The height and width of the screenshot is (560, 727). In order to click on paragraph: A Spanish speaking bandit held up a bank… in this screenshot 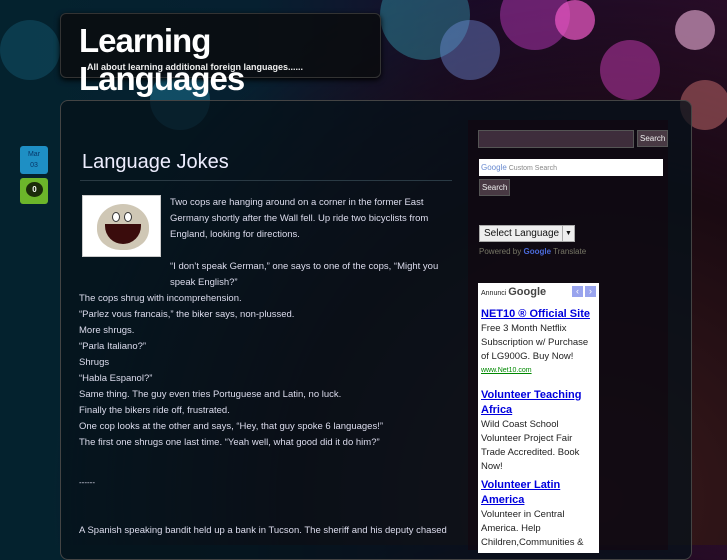, I will do `click(263, 530)`.